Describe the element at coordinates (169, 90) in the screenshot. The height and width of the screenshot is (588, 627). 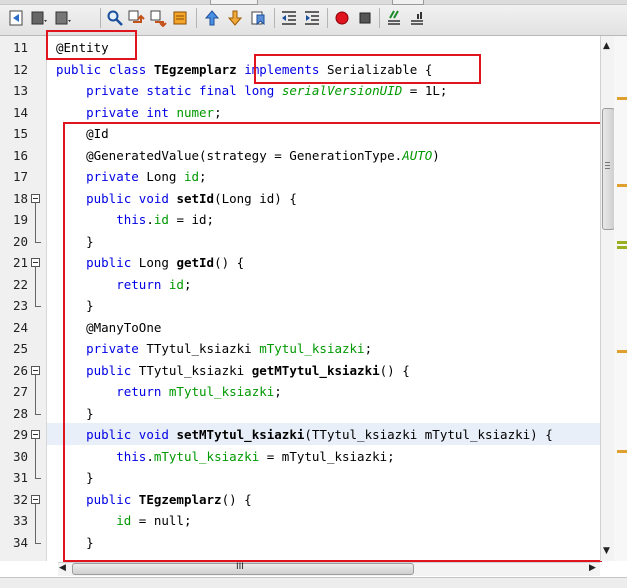
I see `code-token: static` at that location.